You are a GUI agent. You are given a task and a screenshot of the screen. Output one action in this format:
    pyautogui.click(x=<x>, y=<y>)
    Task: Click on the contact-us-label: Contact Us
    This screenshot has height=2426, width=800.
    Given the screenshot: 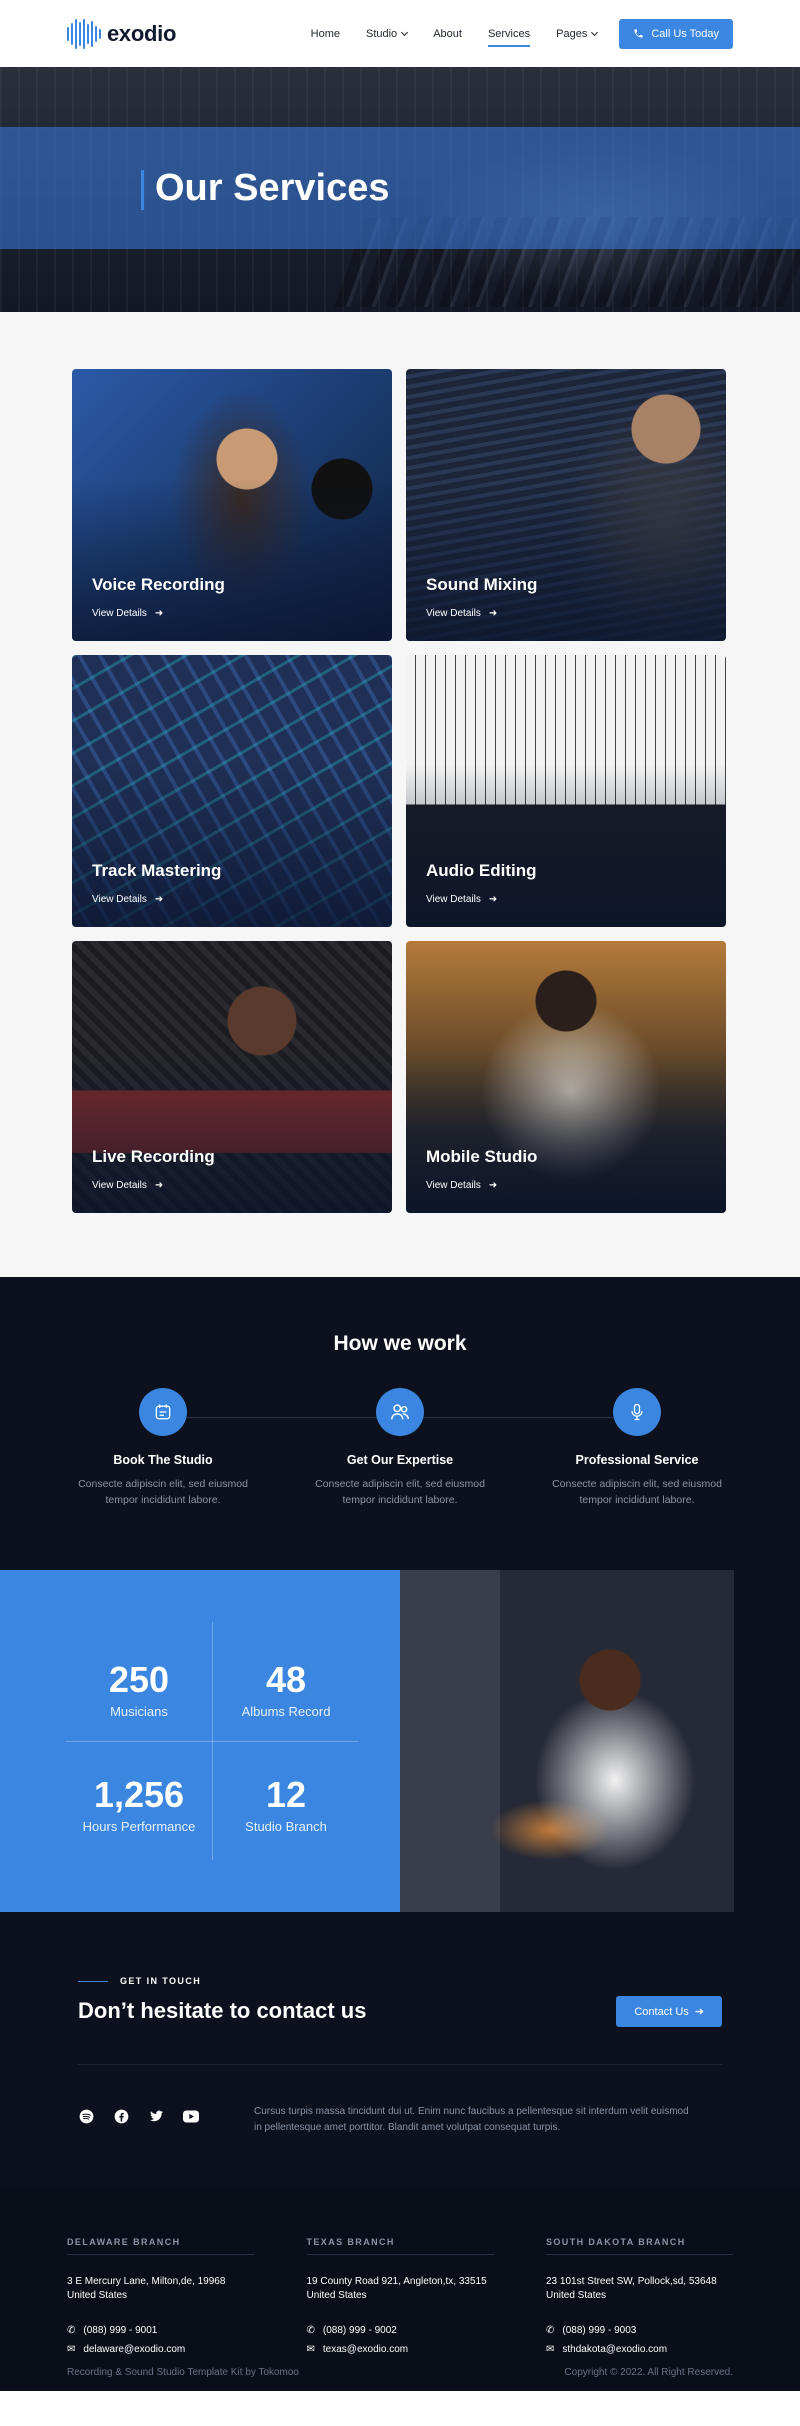 What is the action you would take?
    pyautogui.click(x=661, y=2011)
    